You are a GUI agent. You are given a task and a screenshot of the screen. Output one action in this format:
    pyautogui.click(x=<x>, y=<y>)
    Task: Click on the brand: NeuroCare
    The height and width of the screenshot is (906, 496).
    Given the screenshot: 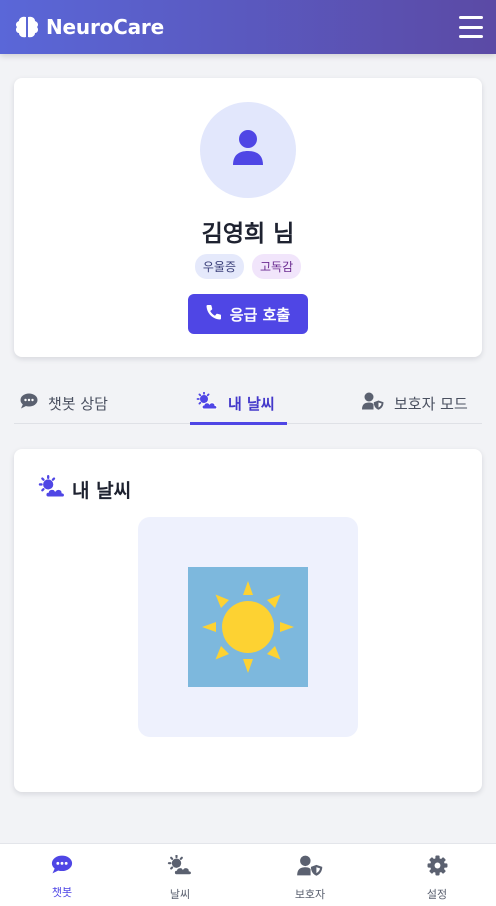 What is the action you would take?
    pyautogui.click(x=89, y=27)
    